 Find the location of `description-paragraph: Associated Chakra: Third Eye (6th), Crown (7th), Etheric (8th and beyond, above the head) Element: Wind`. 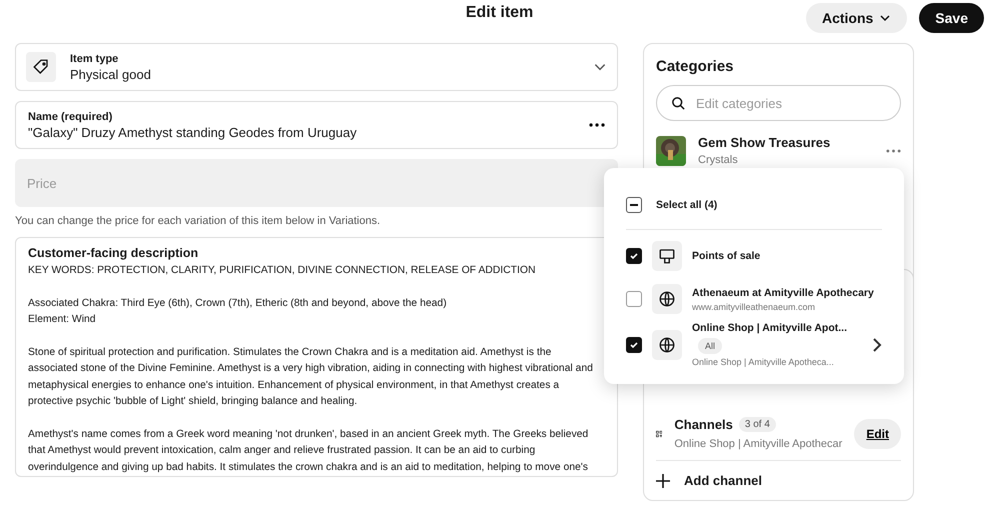

description-paragraph: Associated Chakra: Third Eye (6th), Crown (7th), Etheric (8th and beyond, above the head) Element: Wind is located at coordinates (238, 311).